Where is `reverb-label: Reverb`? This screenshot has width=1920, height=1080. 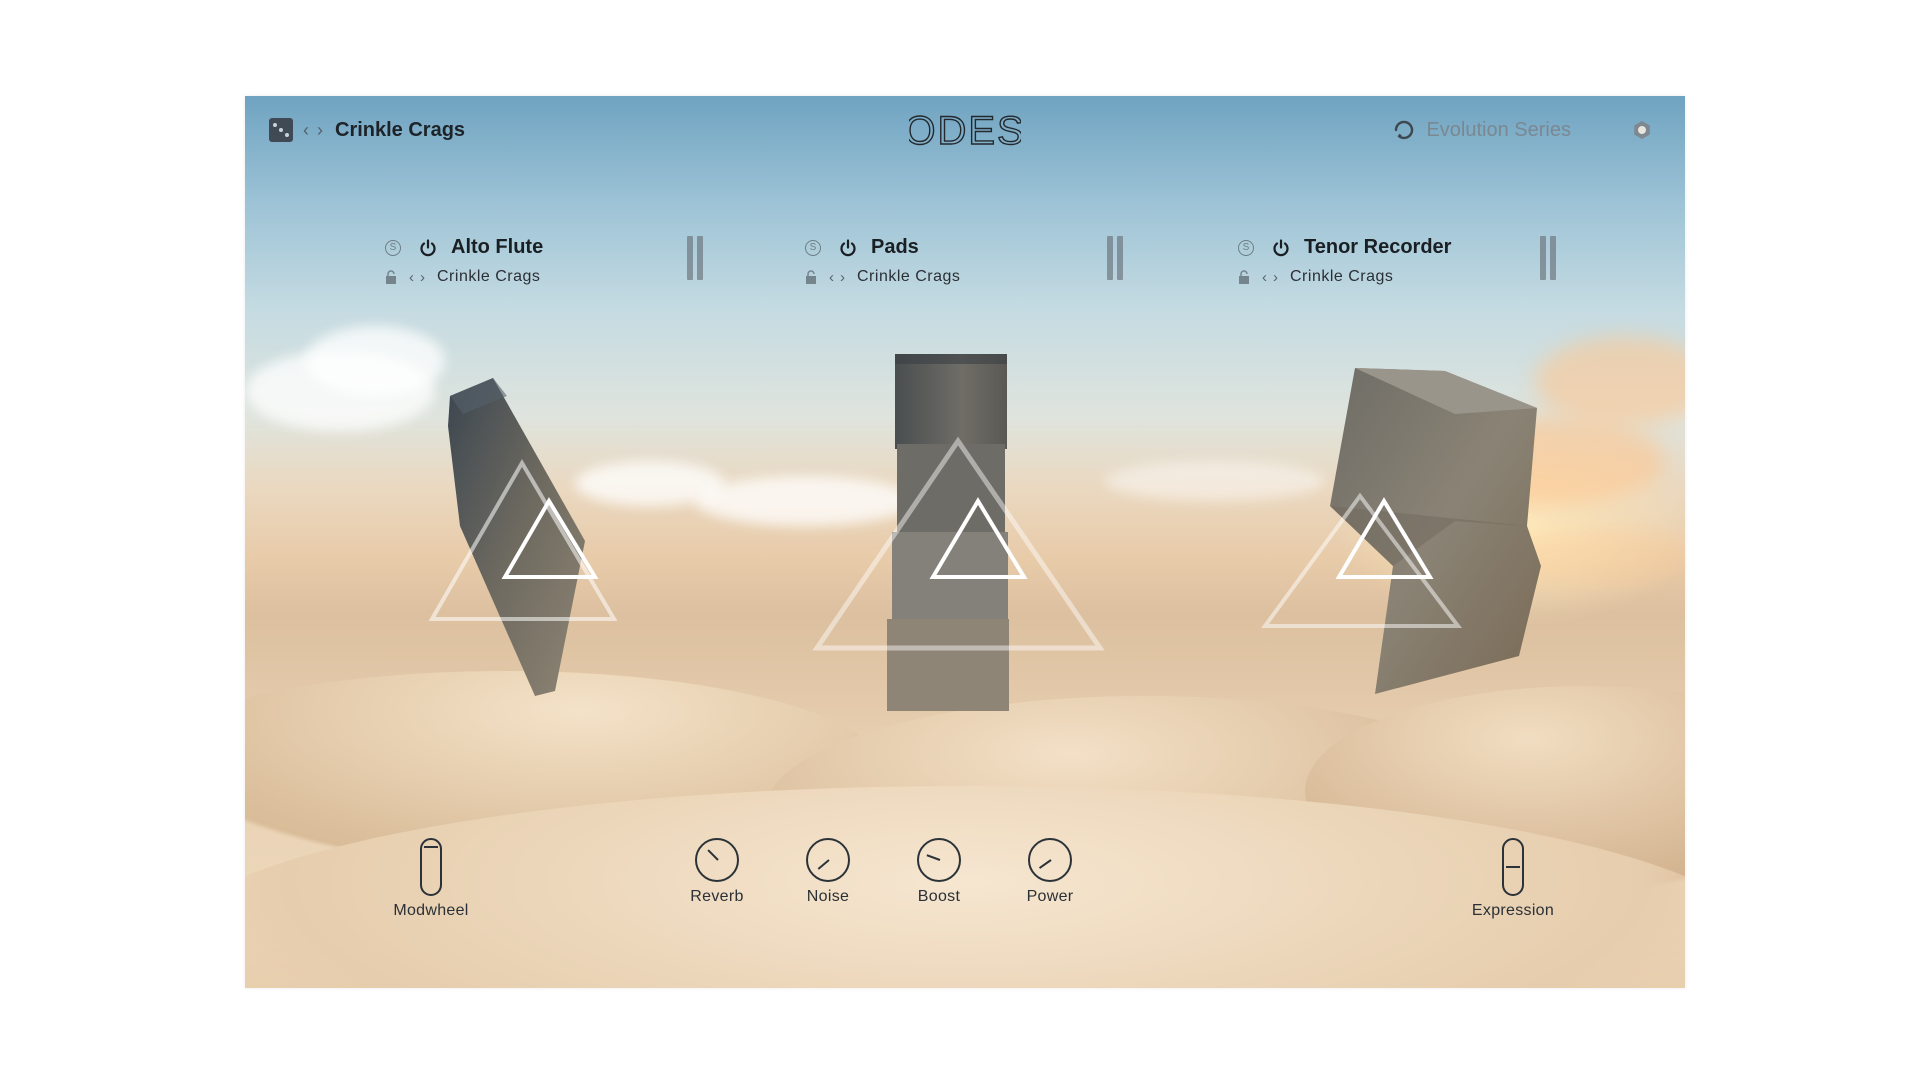
reverb-label: Reverb is located at coordinates (717, 896).